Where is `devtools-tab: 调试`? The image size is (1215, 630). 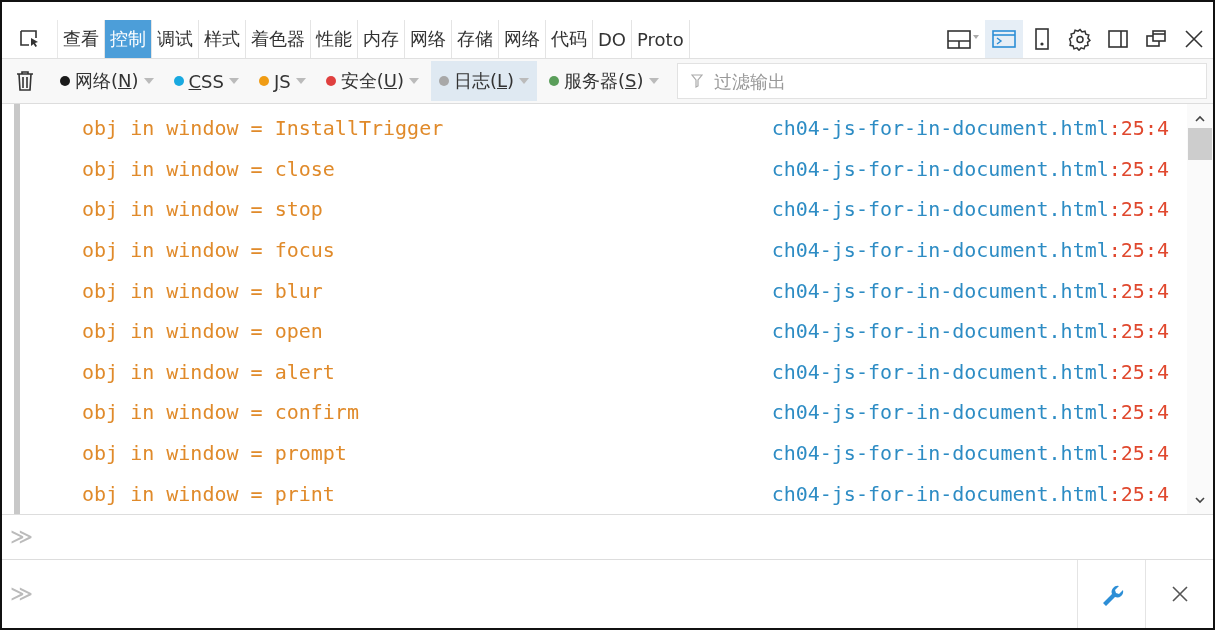 devtools-tab: 调试 is located at coordinates (175, 39).